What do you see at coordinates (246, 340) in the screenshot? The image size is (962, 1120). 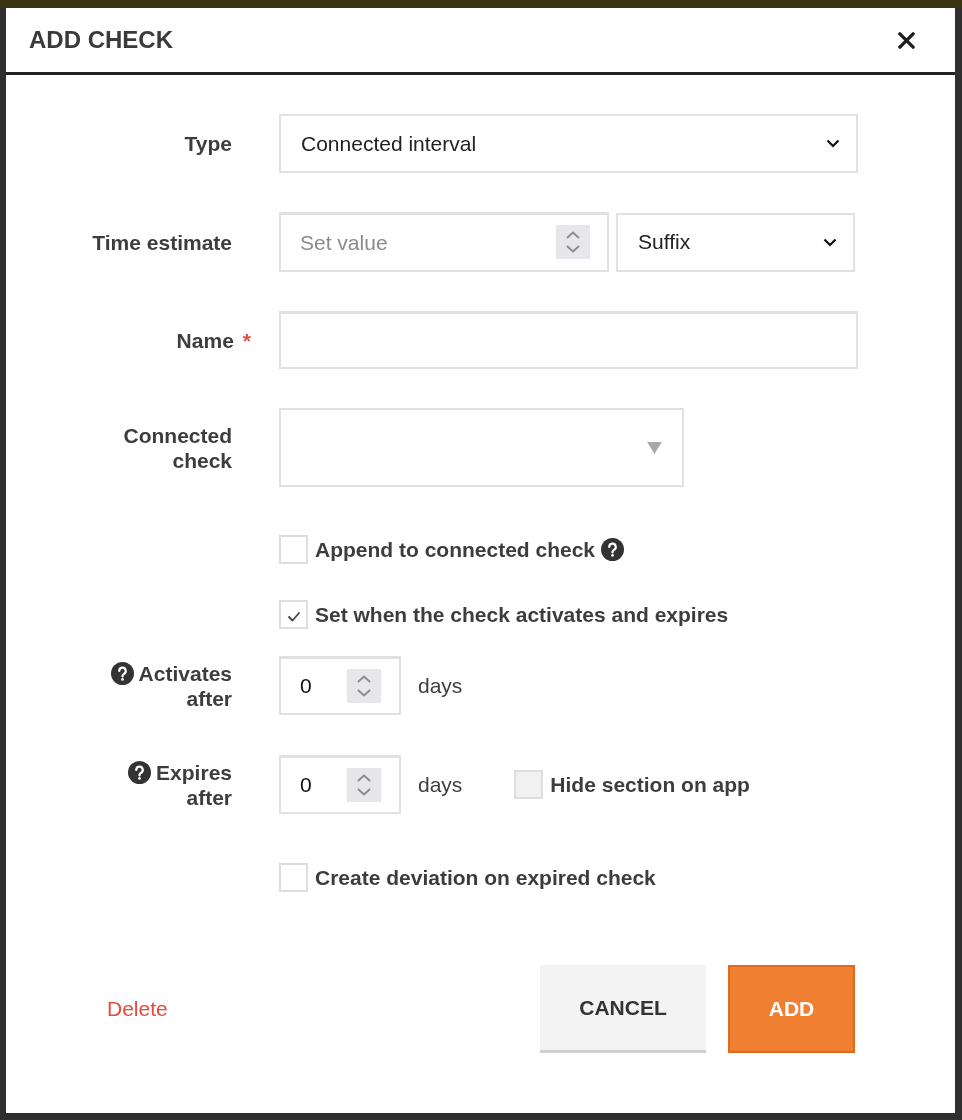 I see `required-mark: *` at bounding box center [246, 340].